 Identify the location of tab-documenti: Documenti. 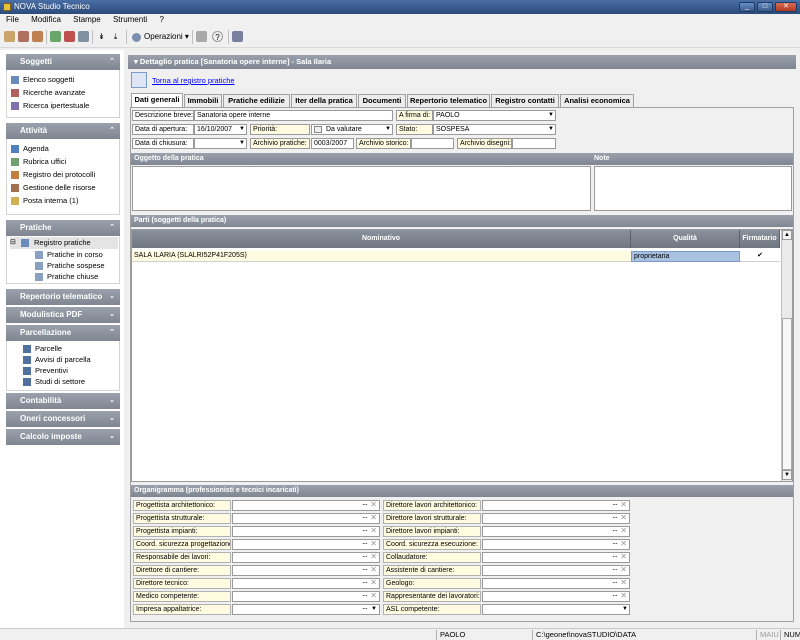
(382, 100).